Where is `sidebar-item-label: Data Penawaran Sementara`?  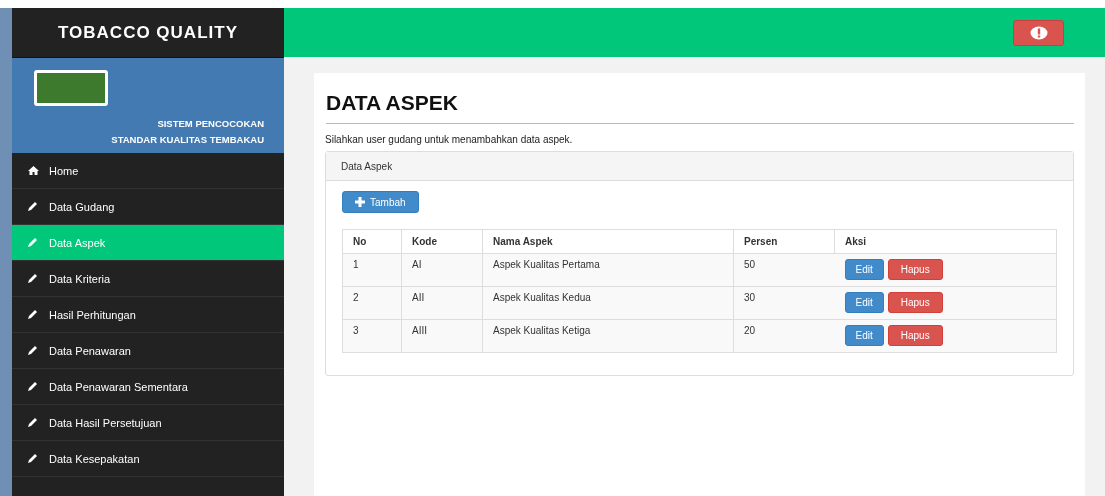 sidebar-item-label: Data Penawaran Sementara is located at coordinates (118, 386).